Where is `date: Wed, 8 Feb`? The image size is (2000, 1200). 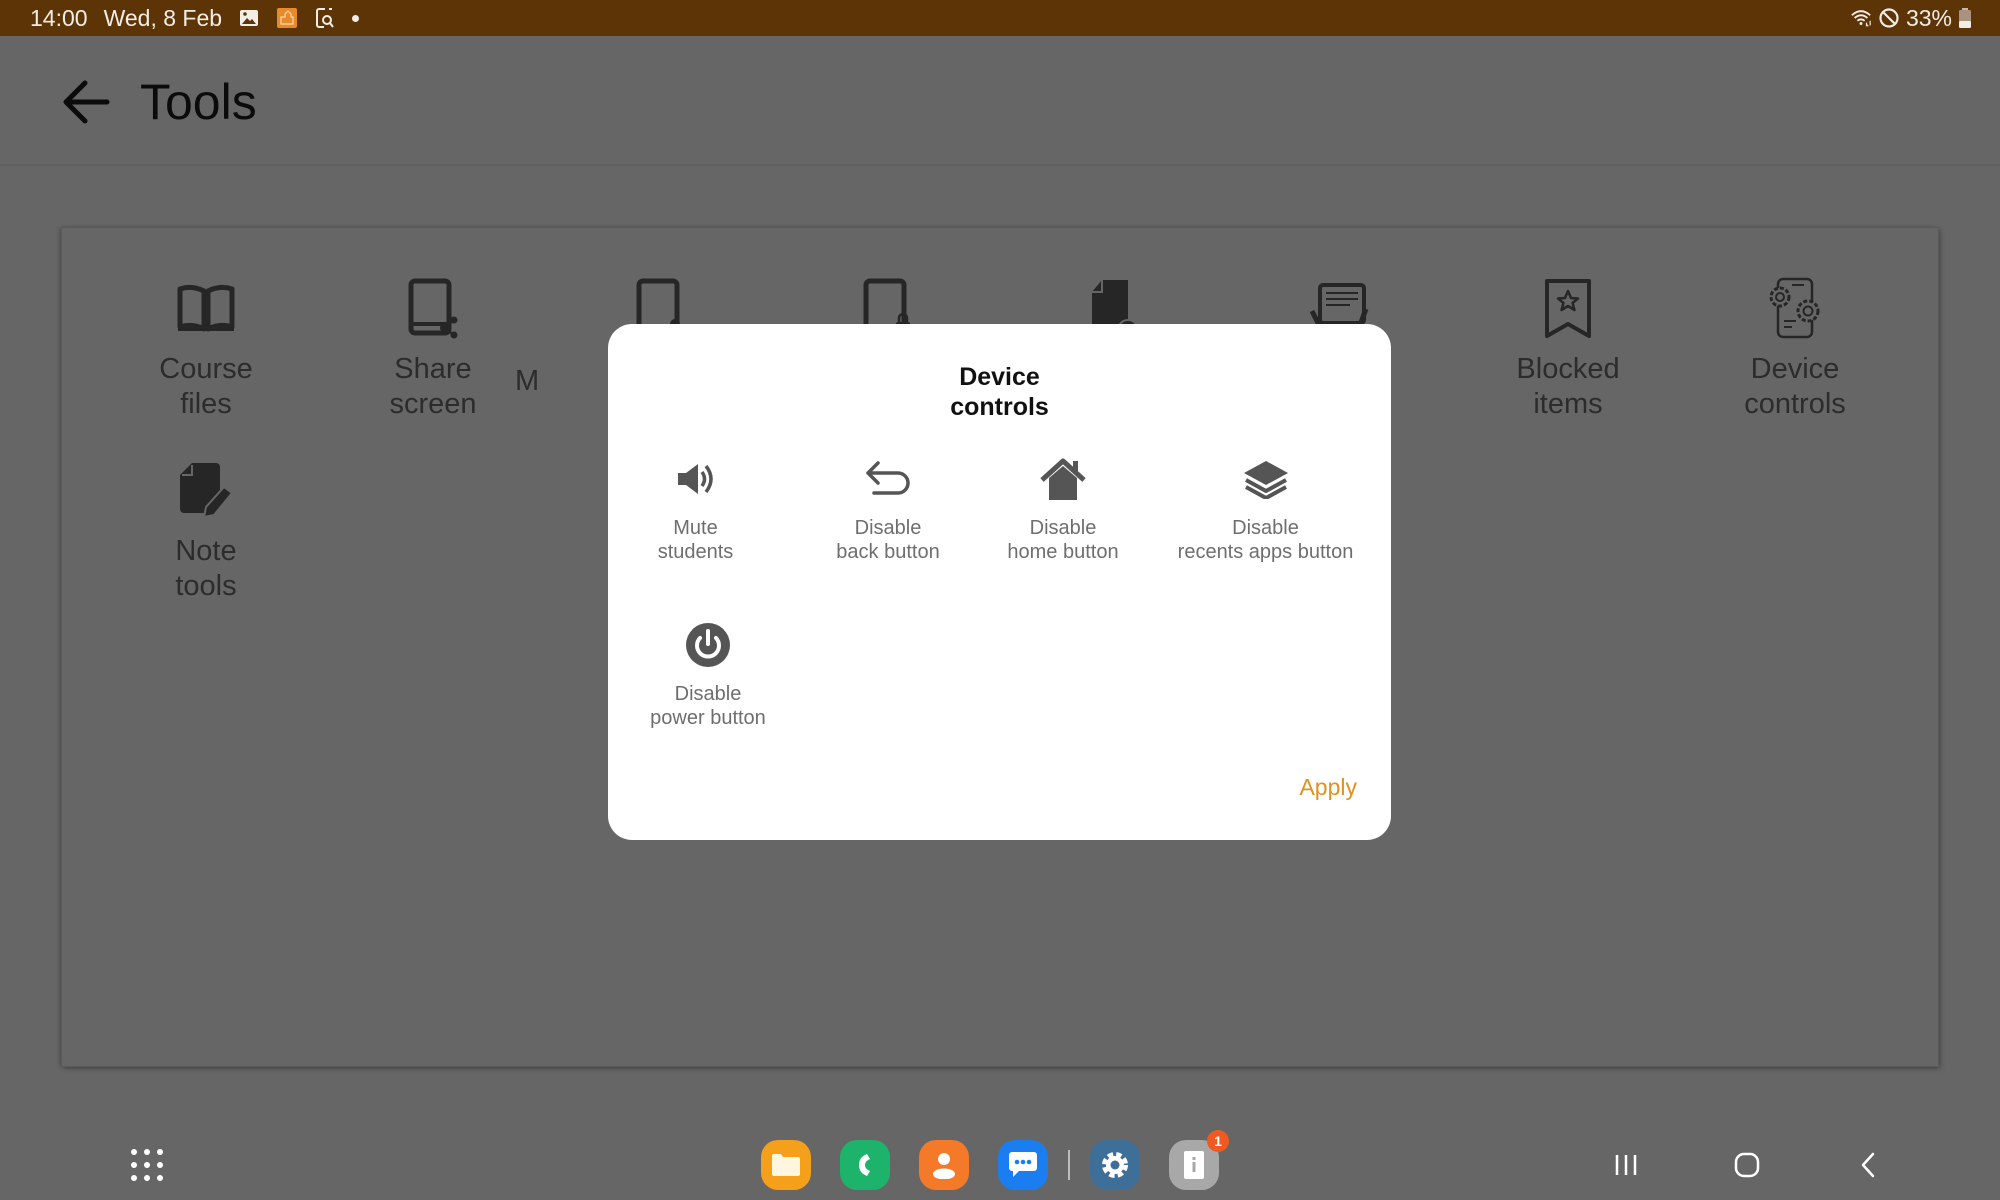
date: Wed, 8 Feb is located at coordinates (163, 17).